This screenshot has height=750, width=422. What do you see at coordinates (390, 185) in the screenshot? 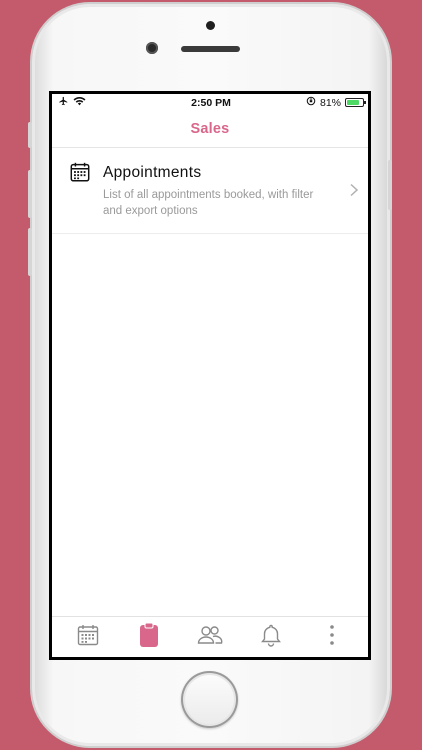
I see `power-button` at bounding box center [390, 185].